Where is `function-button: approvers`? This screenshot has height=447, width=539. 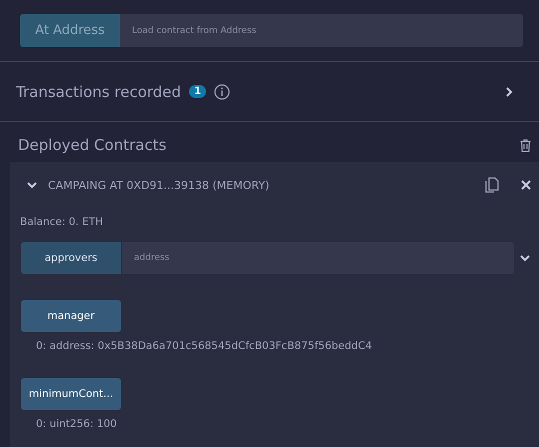
function-button: approvers is located at coordinates (71, 258).